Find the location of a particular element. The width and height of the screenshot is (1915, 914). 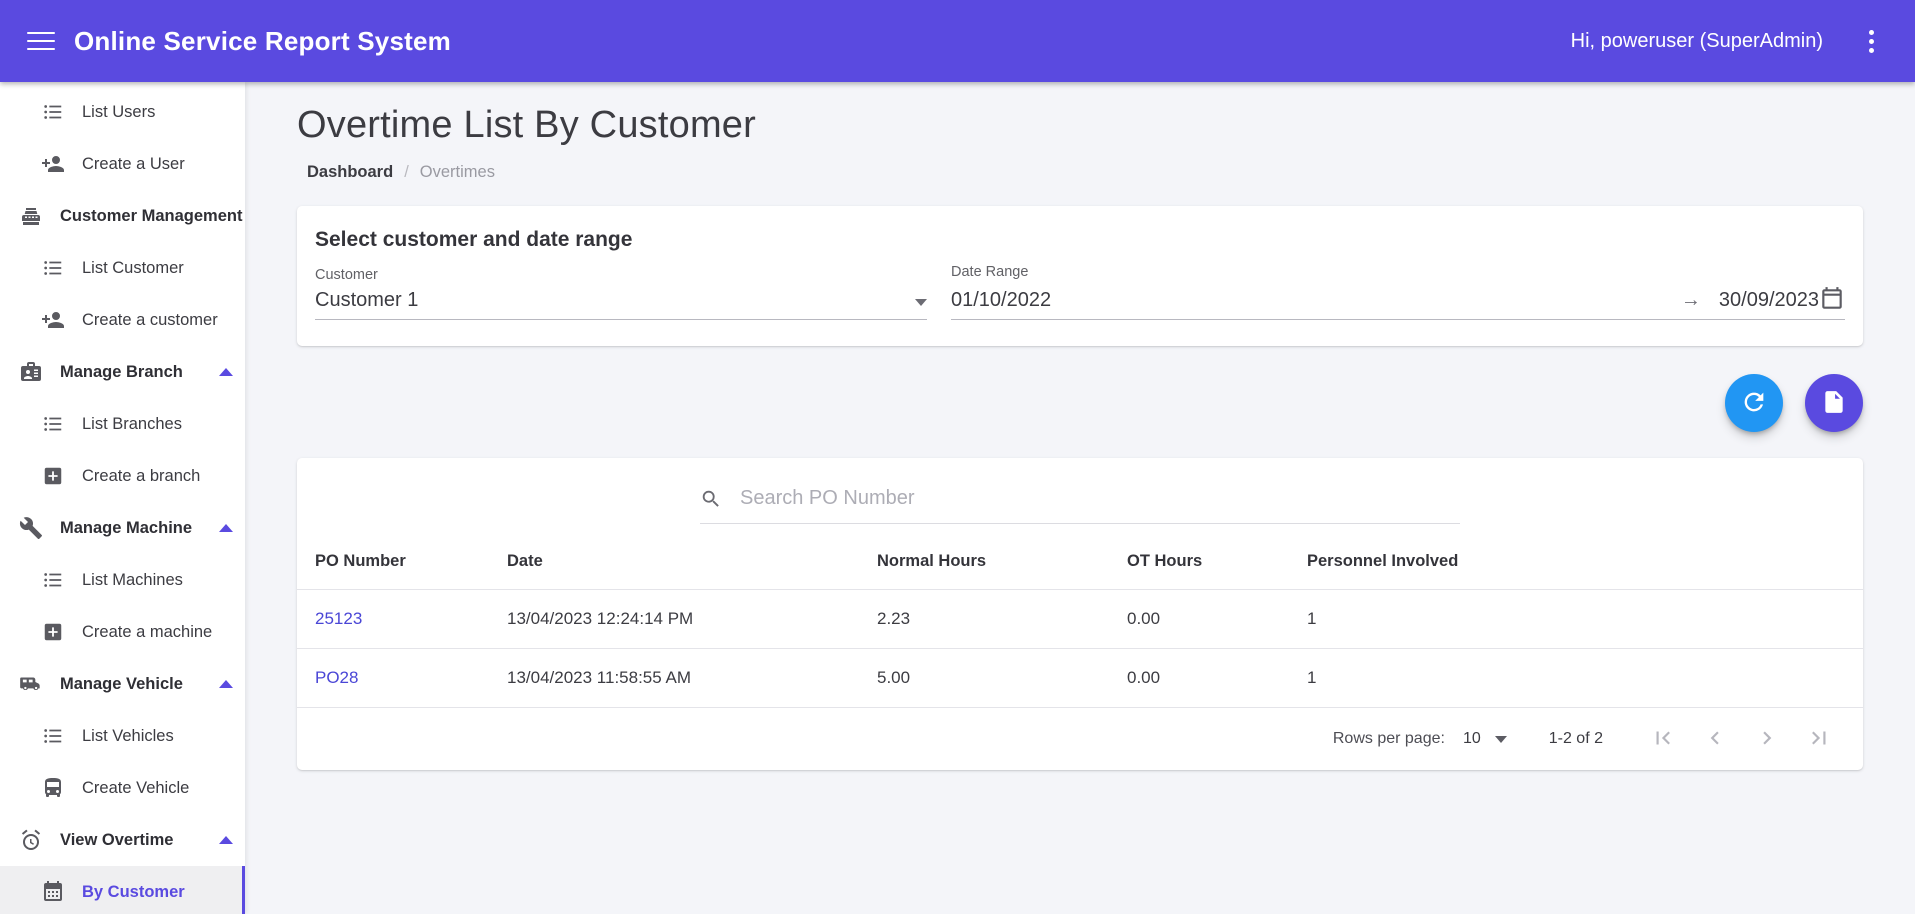

hamburger-menu-icon is located at coordinates (41, 41).